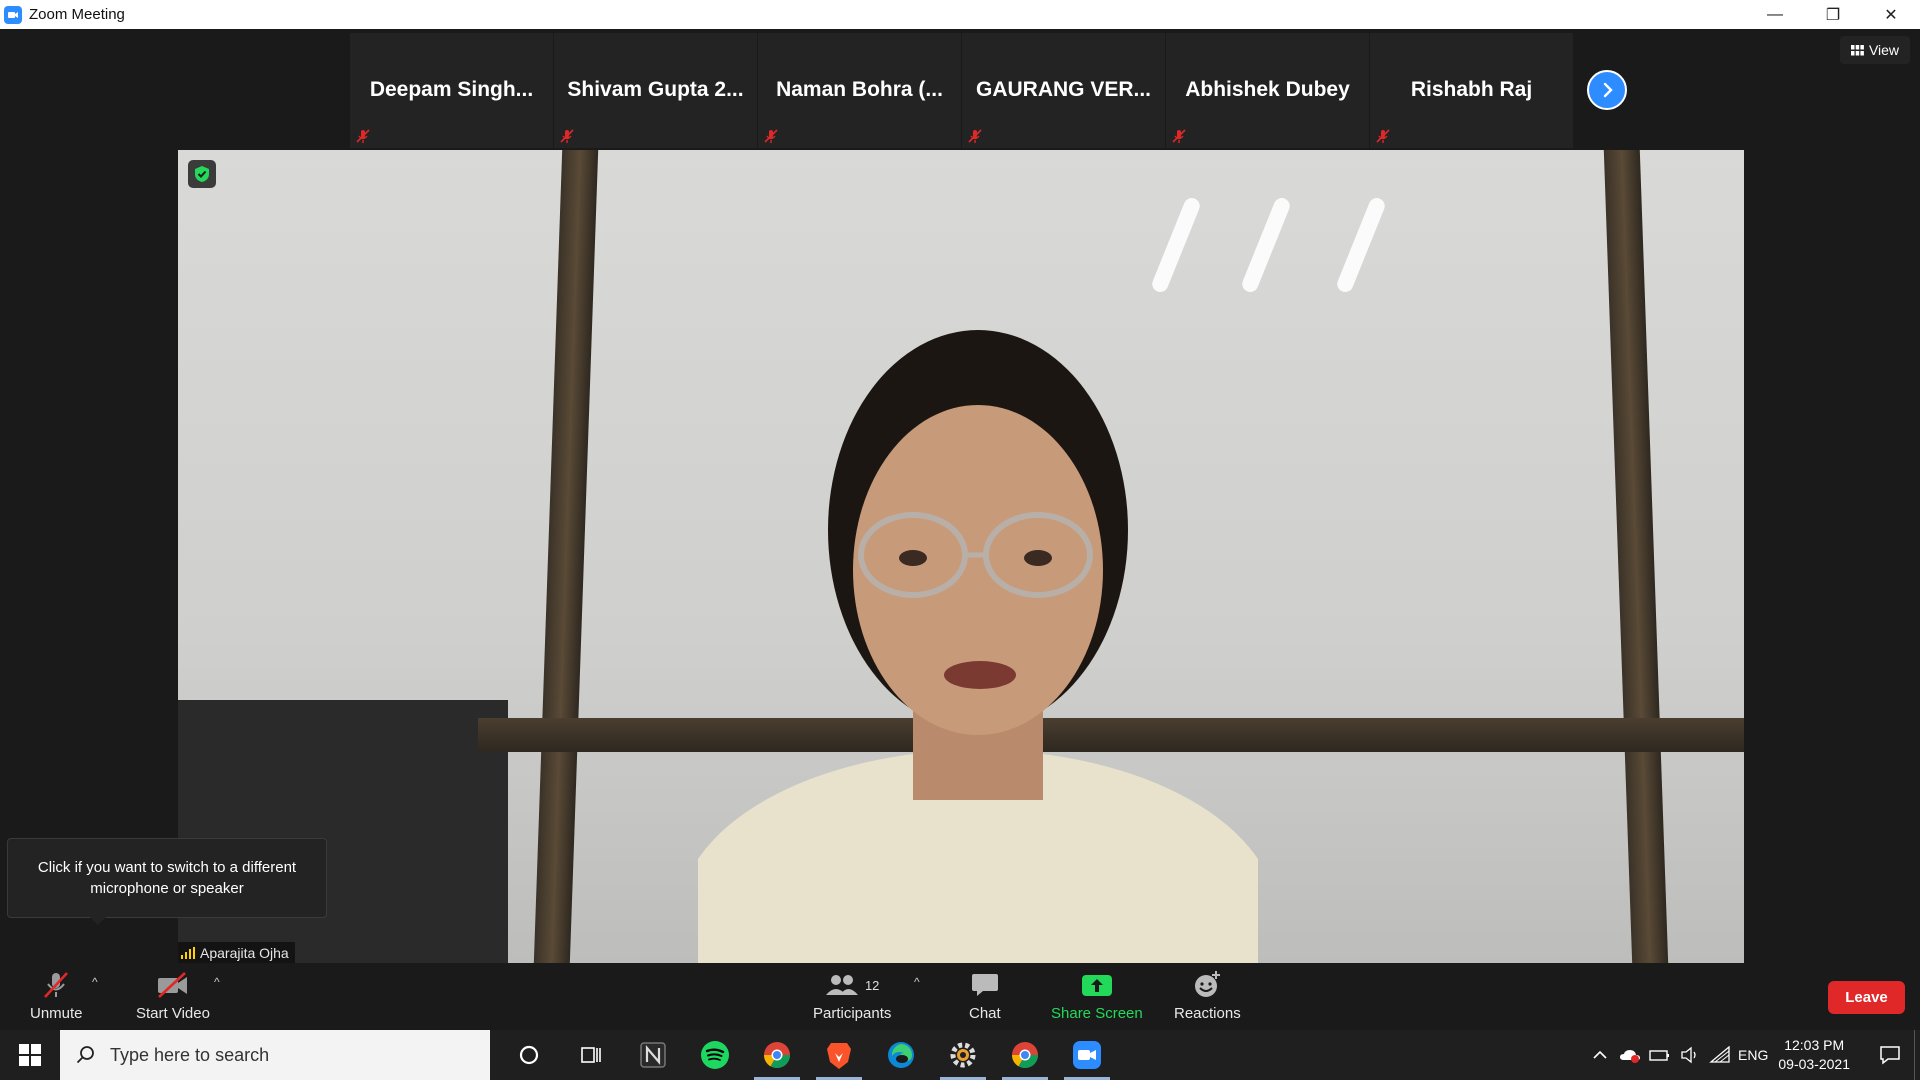 The image size is (1920, 1080). Describe the element at coordinates (1814, 1045) in the screenshot. I see `clock-time: 12:03 PM` at that location.